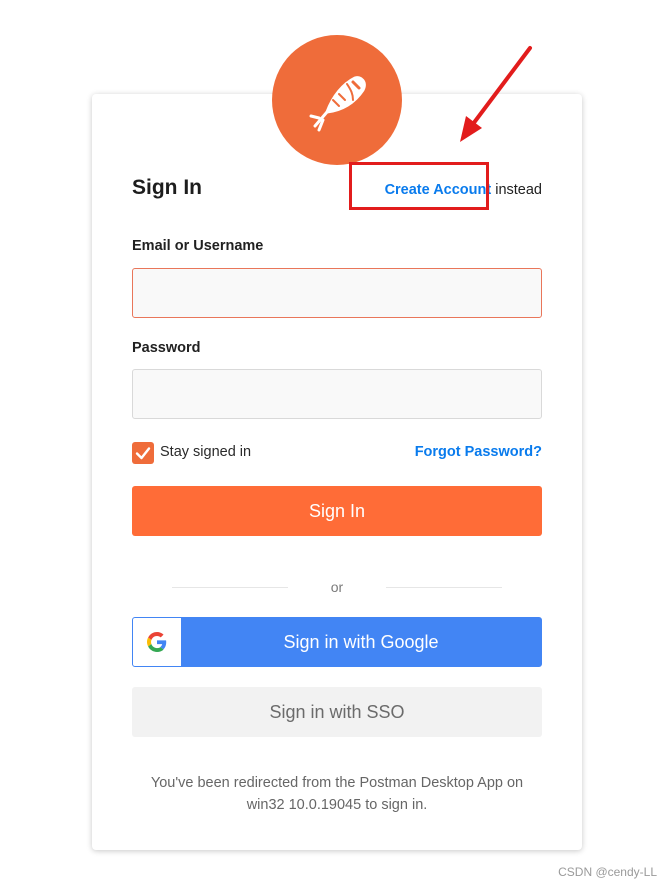 The height and width of the screenshot is (887, 671). I want to click on annotation-highlight-box, so click(419, 186).